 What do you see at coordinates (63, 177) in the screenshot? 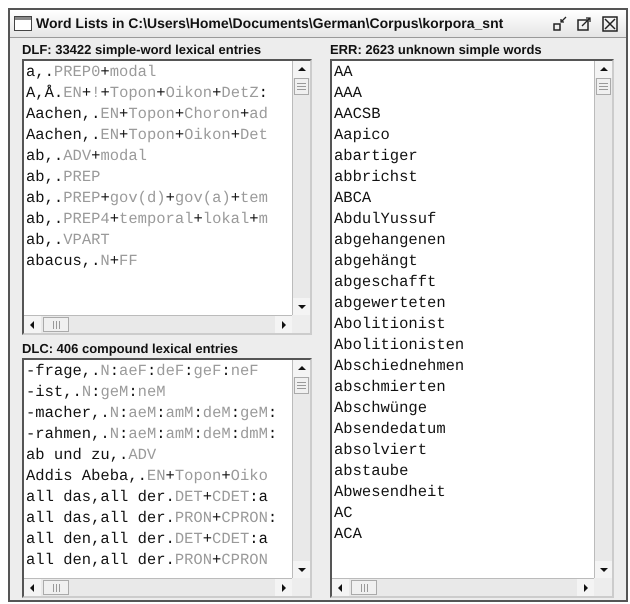
I see `list-entry: ab,.PREP` at bounding box center [63, 177].